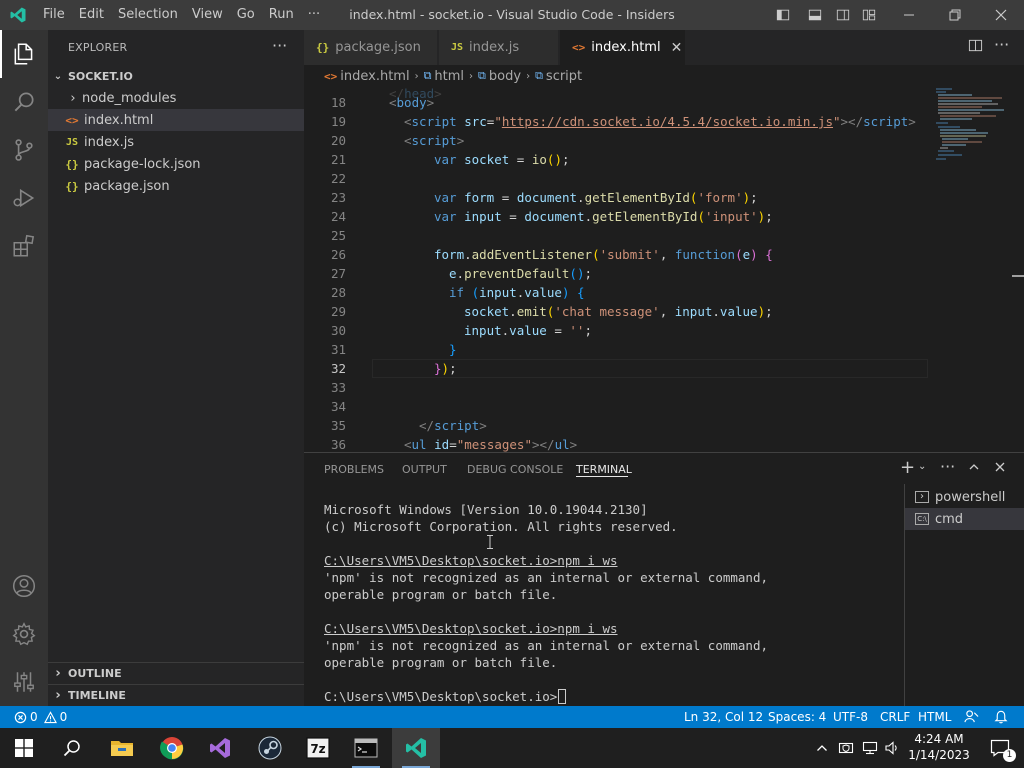  Describe the element at coordinates (677, 48) in the screenshot. I see `close-tab-icon: ✕` at that location.